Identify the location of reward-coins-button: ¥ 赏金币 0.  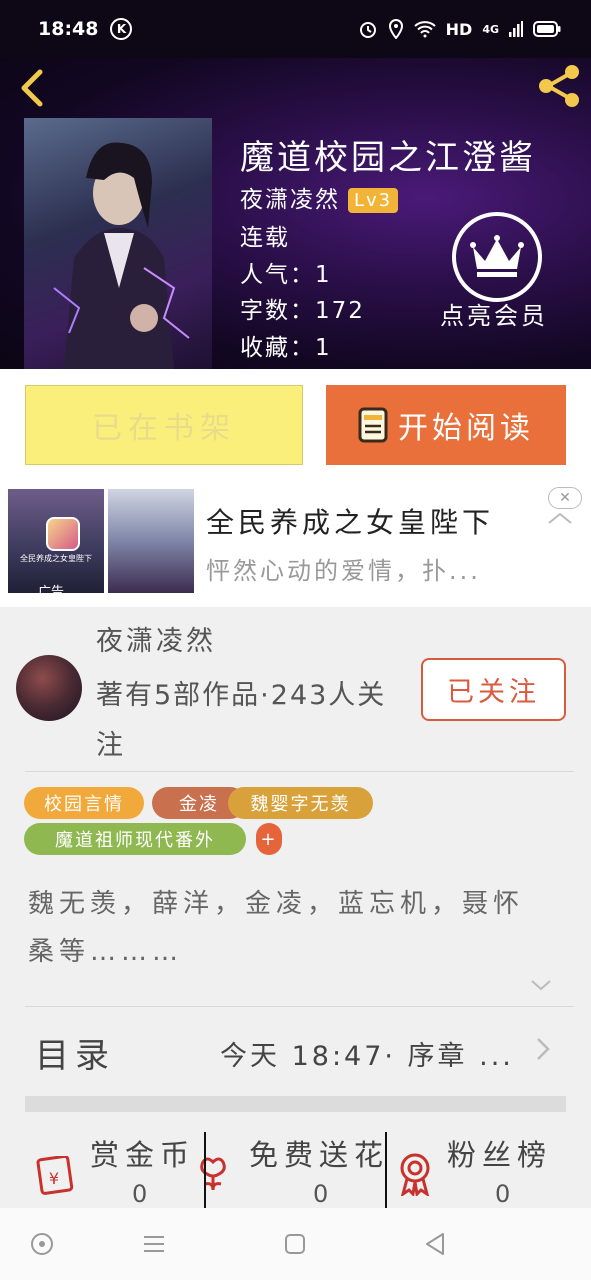
(102, 1160).